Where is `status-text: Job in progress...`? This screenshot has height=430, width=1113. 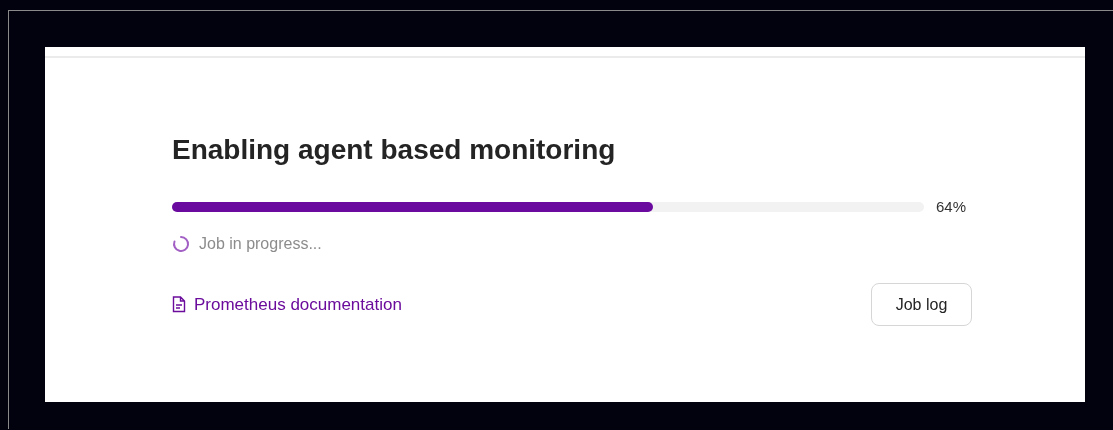
status-text: Job in progress... is located at coordinates (260, 244).